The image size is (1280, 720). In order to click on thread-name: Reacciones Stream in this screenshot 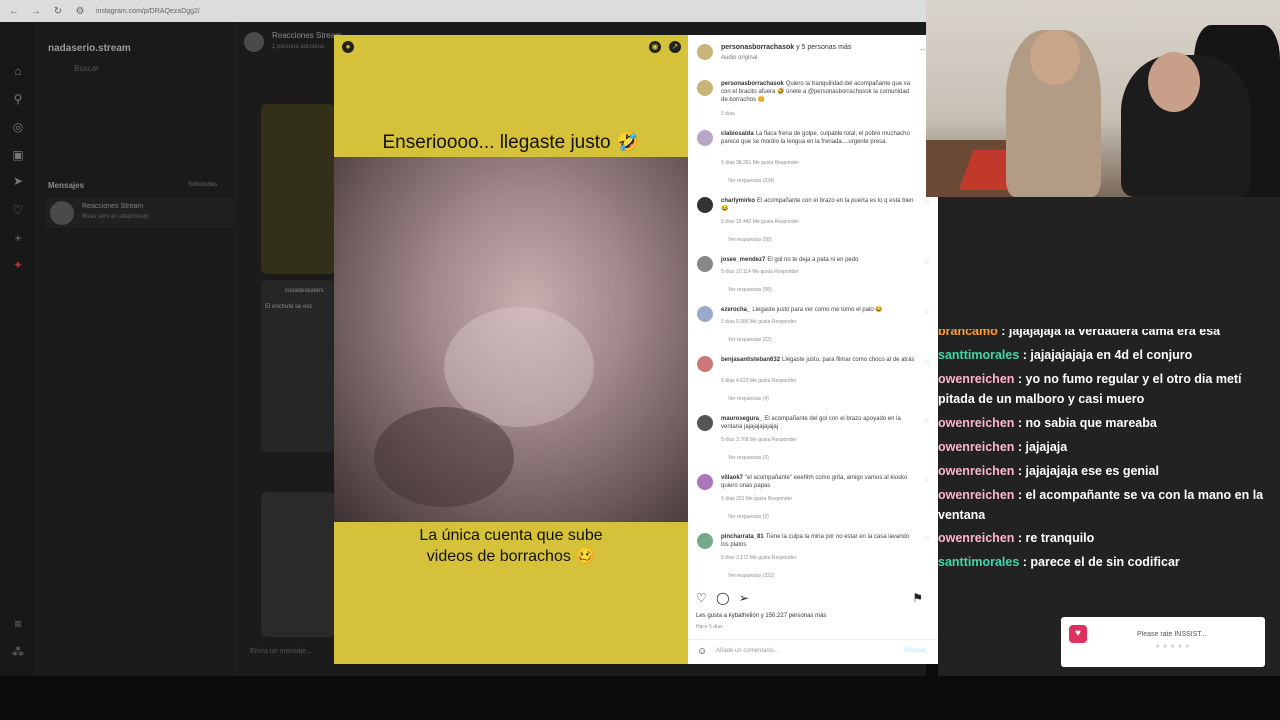, I will do `click(113, 206)`.